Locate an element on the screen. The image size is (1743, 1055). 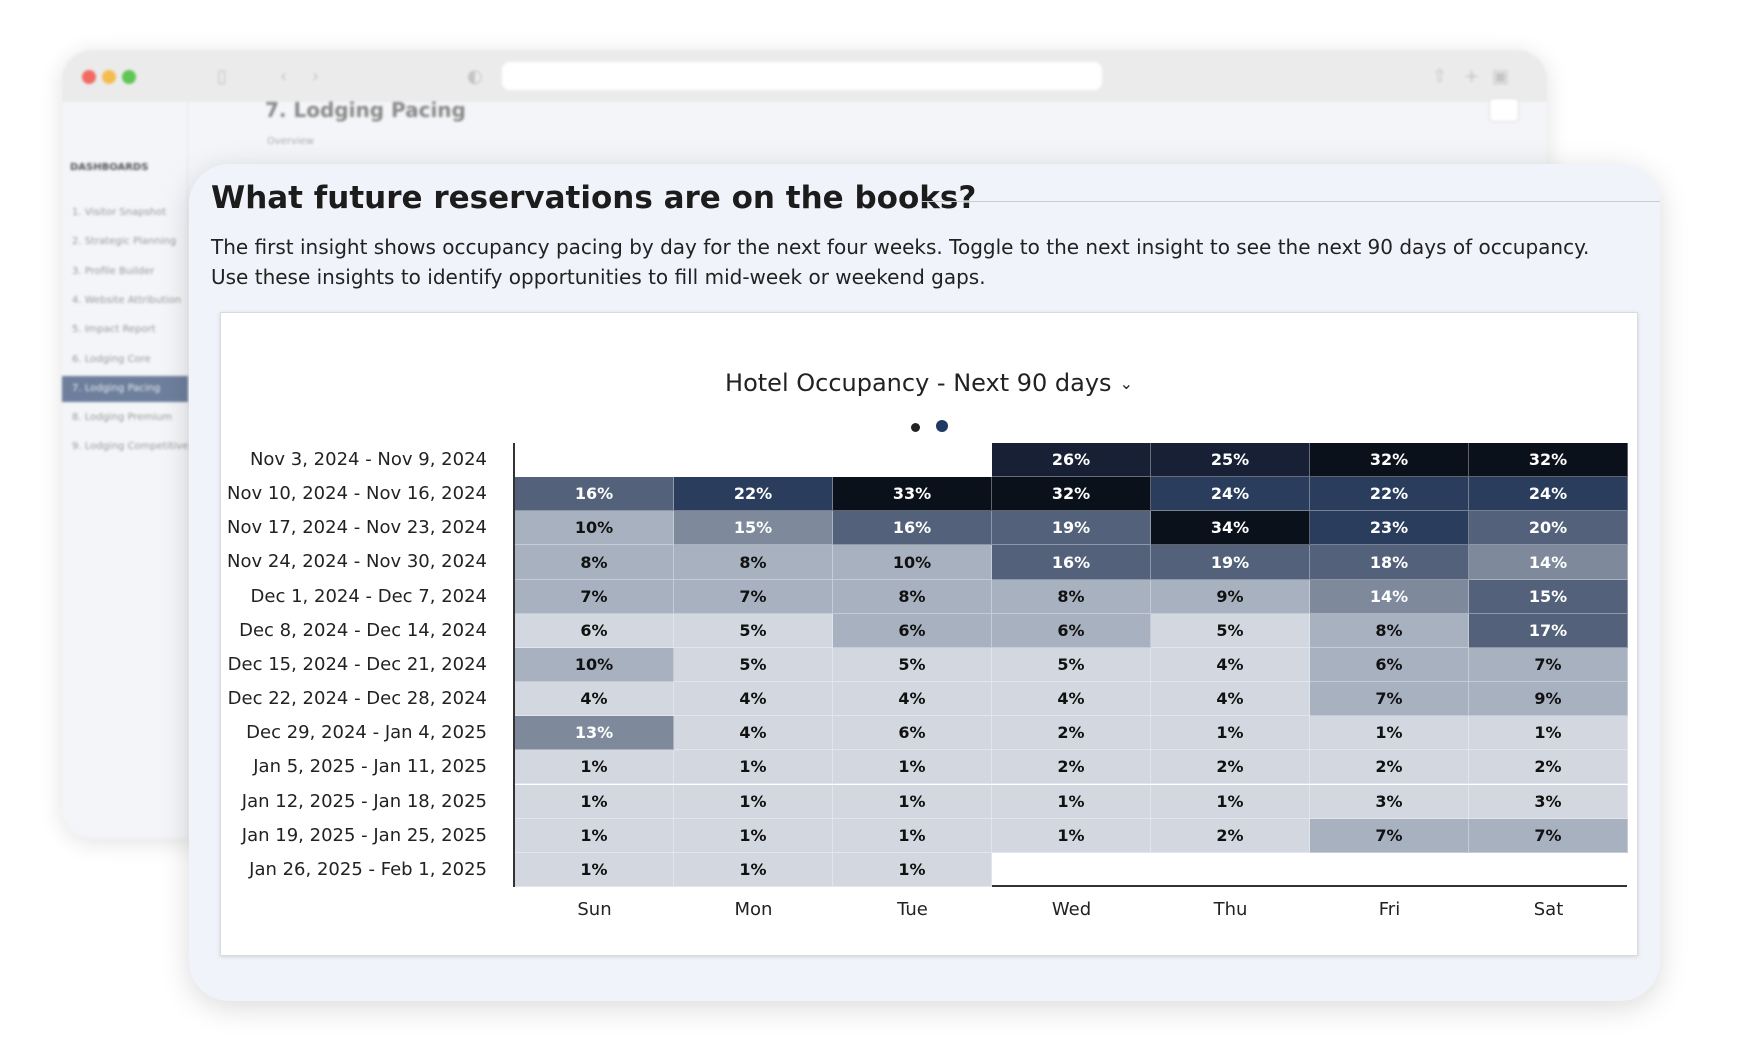
forward-icon: › is located at coordinates (315, 76).